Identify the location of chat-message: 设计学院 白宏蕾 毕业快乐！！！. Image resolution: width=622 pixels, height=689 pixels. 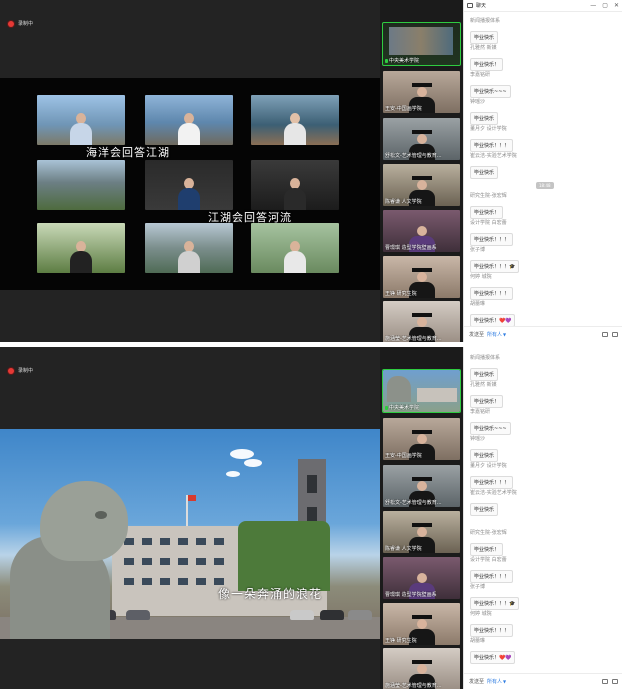
(492, 232).